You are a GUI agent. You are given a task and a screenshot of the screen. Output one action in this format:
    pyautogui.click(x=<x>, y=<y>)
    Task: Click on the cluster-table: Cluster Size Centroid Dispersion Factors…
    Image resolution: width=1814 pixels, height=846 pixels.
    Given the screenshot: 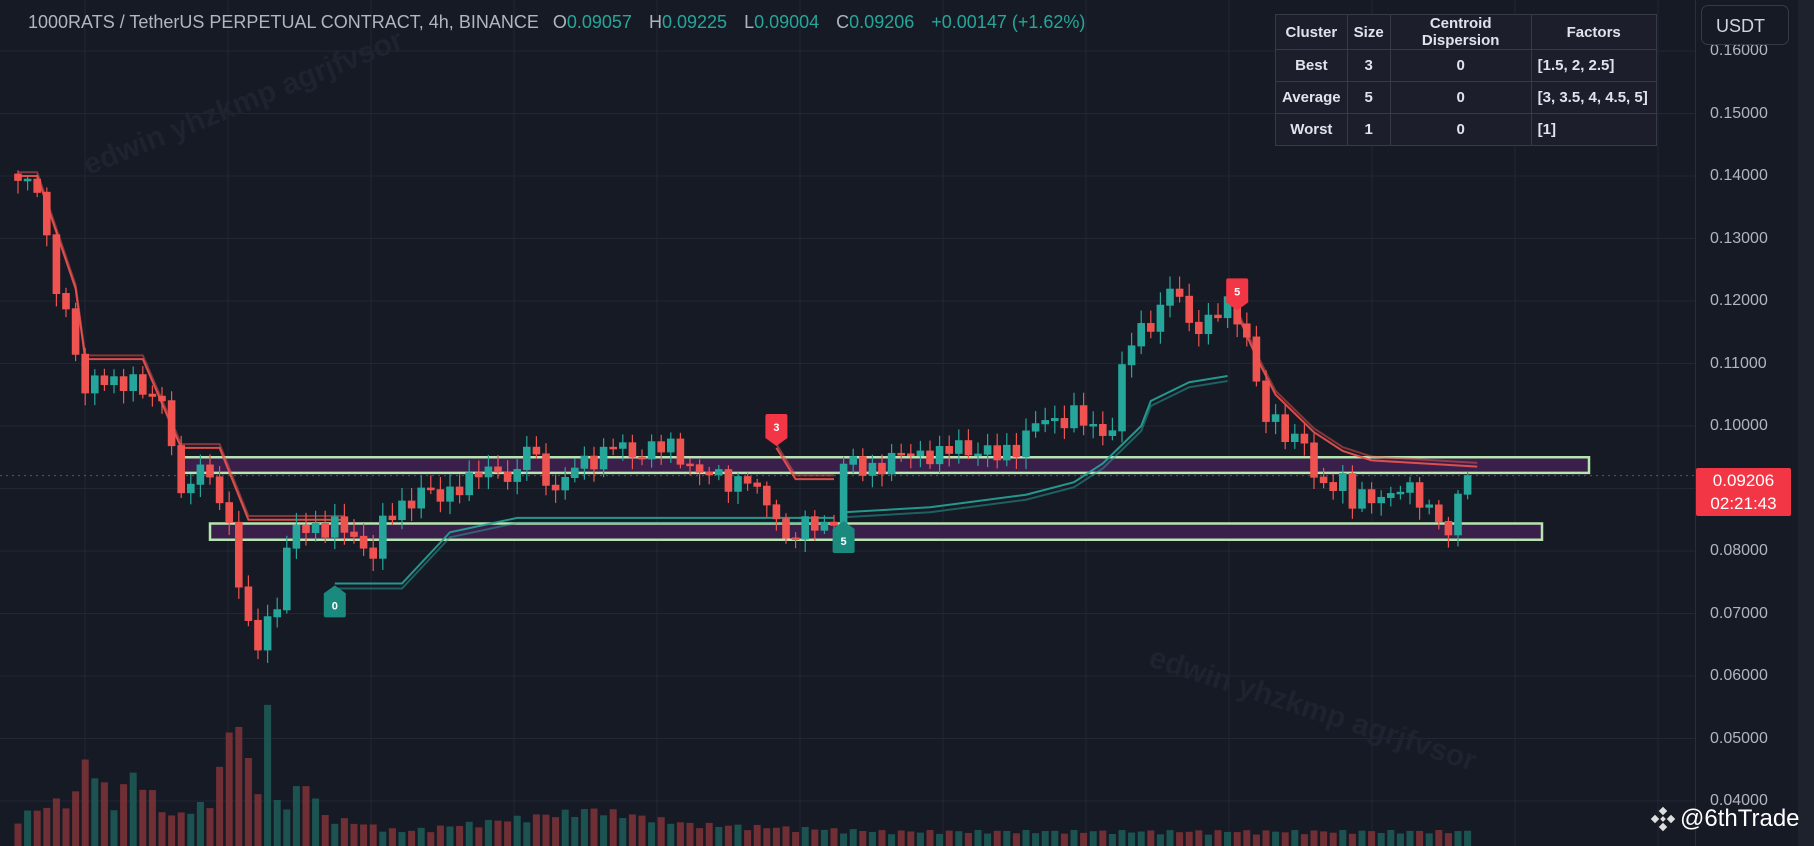 What is the action you would take?
    pyautogui.click(x=1466, y=80)
    